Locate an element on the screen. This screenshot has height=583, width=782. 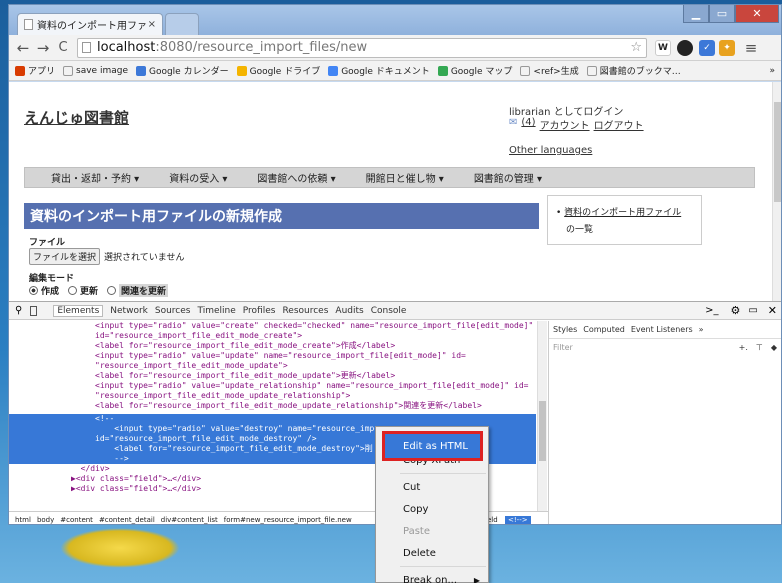
tab-computed: Computed is located at coordinates (604, 329).